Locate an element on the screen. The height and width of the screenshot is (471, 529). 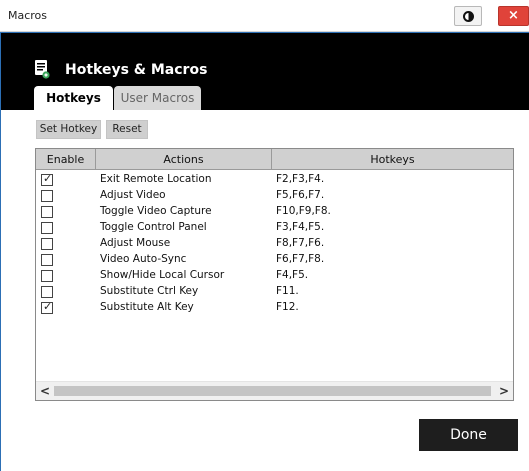
action-cell: Adjust Video is located at coordinates (133, 195).